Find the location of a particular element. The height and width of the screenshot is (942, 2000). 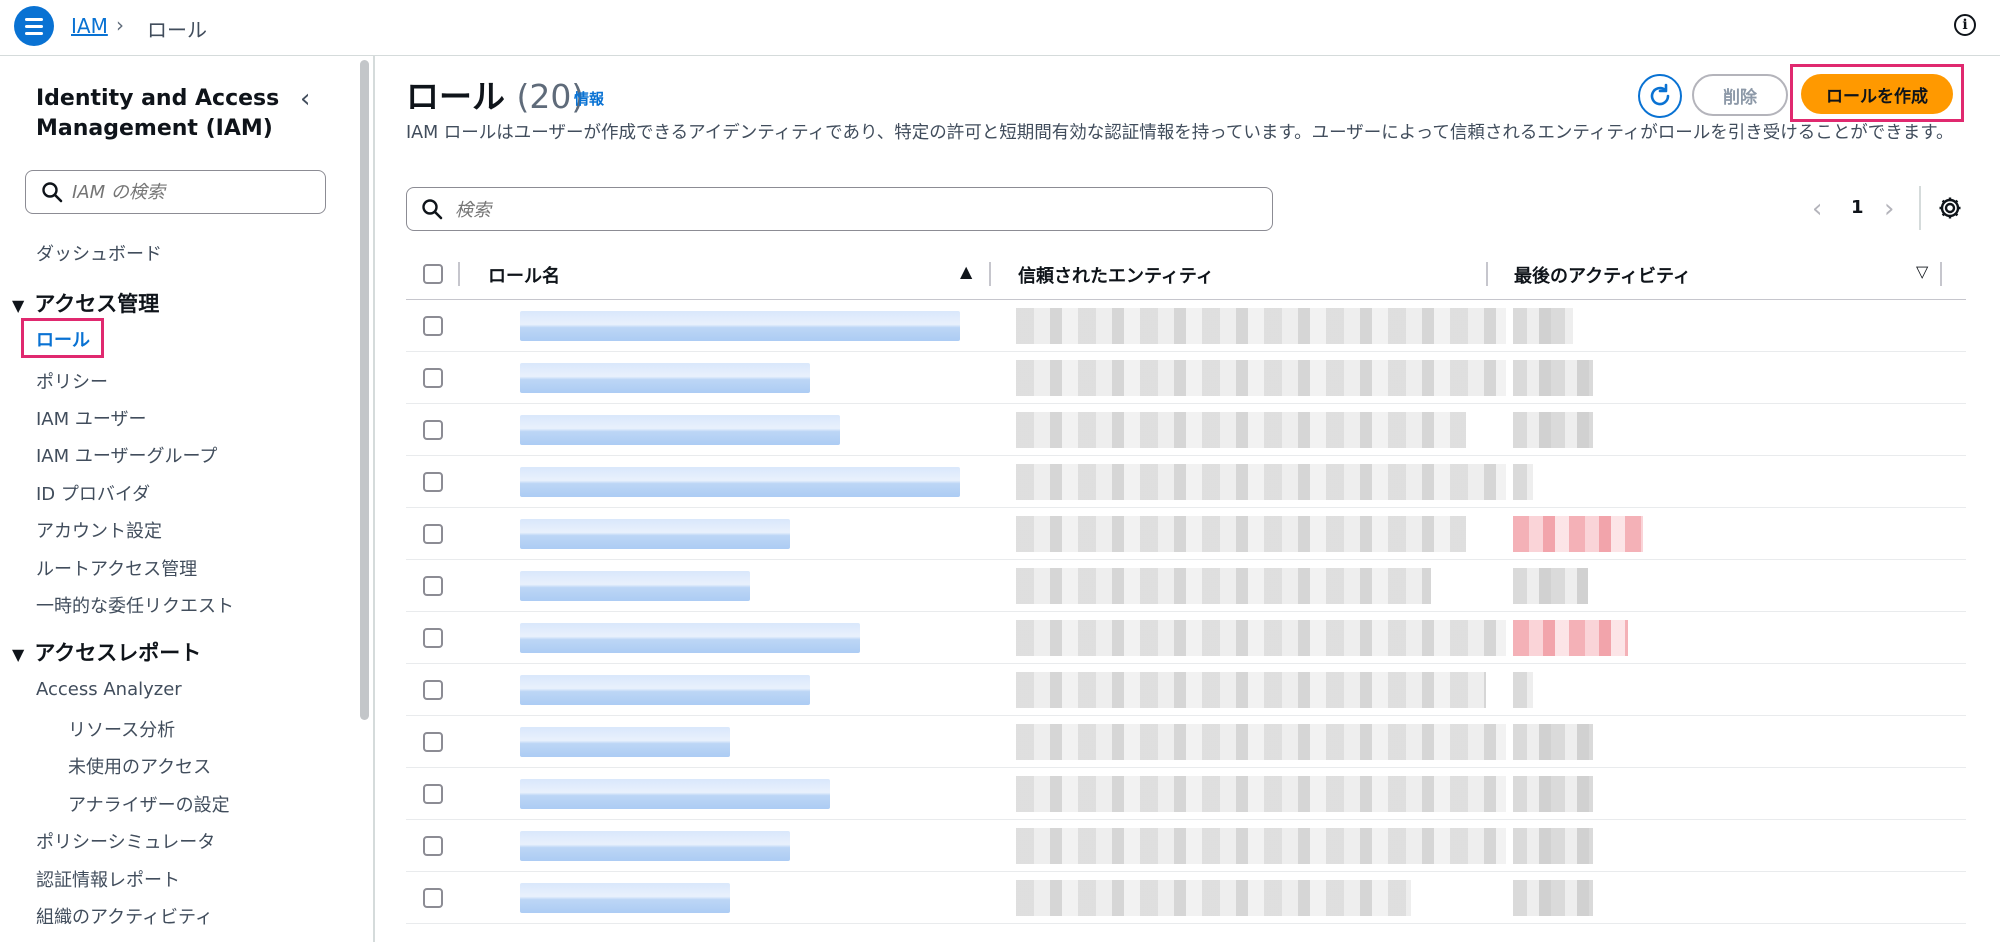

page-number: 1 is located at coordinates (1857, 207).